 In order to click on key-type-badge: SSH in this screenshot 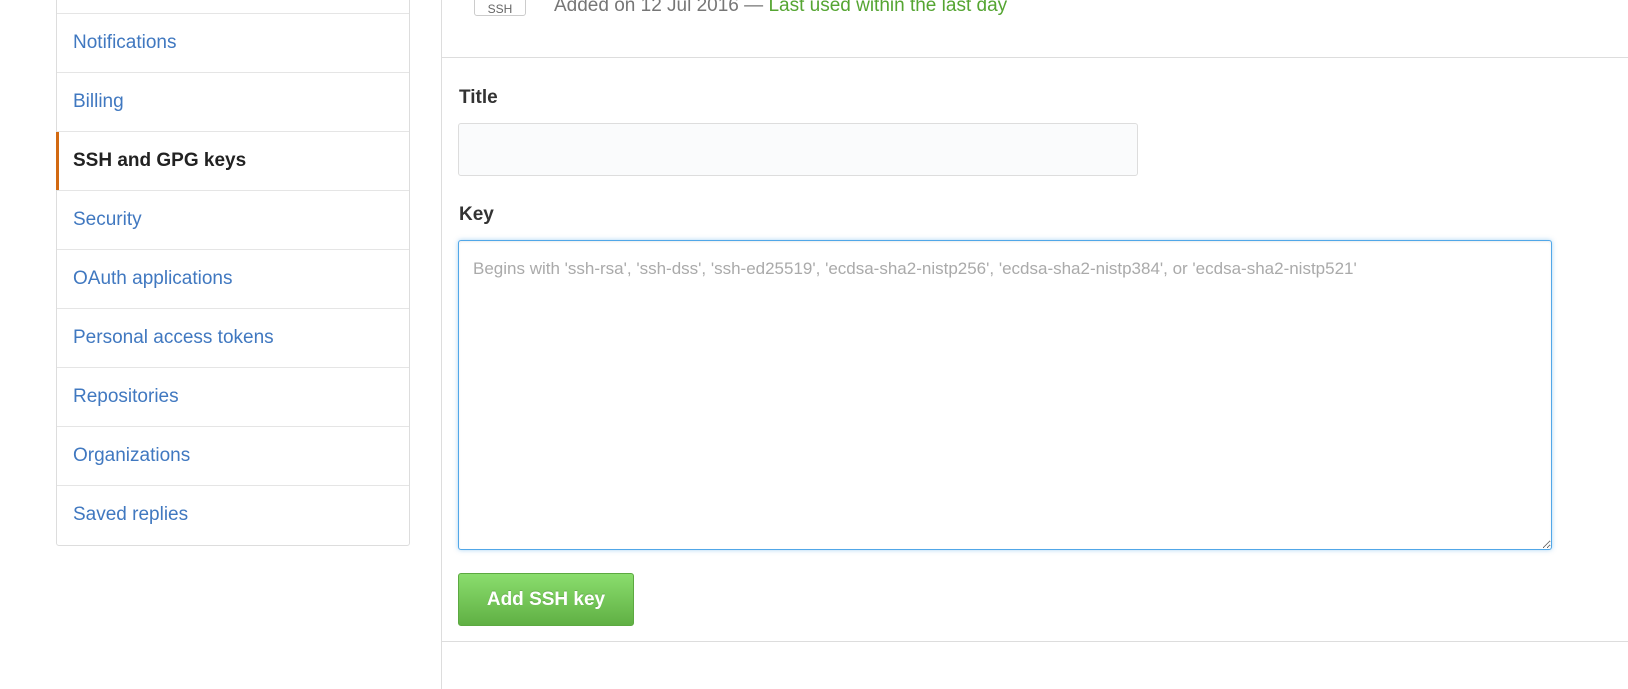, I will do `click(500, 8)`.